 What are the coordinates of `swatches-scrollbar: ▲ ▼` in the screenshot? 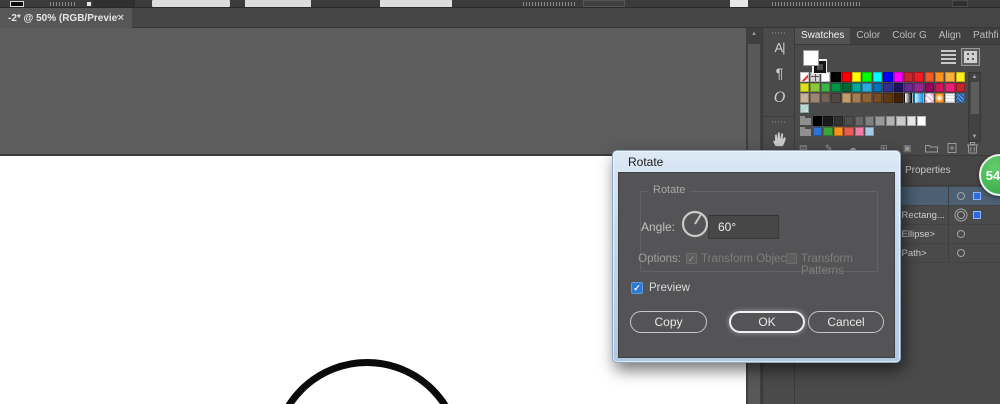 It's located at (974, 107).